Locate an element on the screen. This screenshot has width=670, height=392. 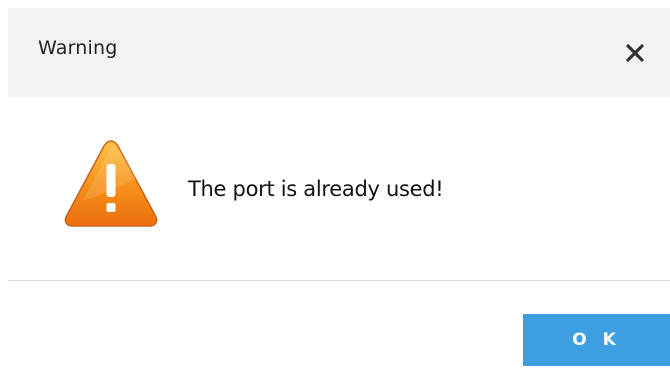
ok-button: O K is located at coordinates (596, 340).